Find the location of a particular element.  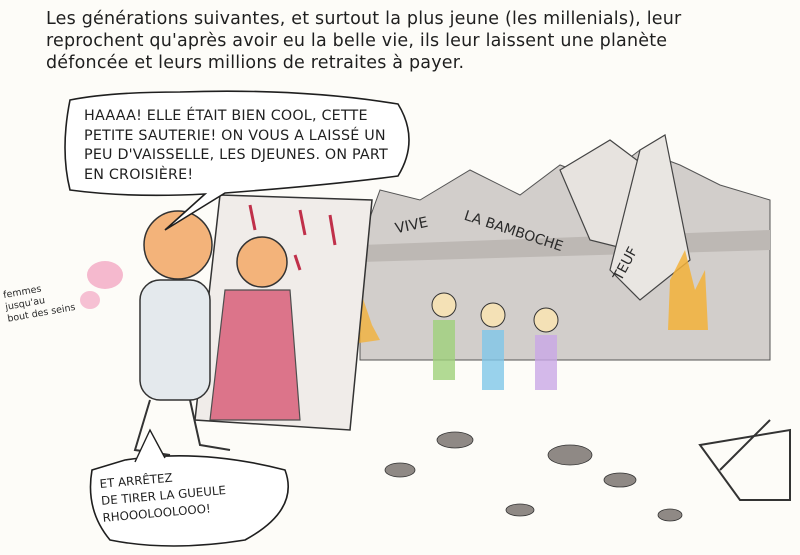

broken-chair is located at coordinates (744, 460).